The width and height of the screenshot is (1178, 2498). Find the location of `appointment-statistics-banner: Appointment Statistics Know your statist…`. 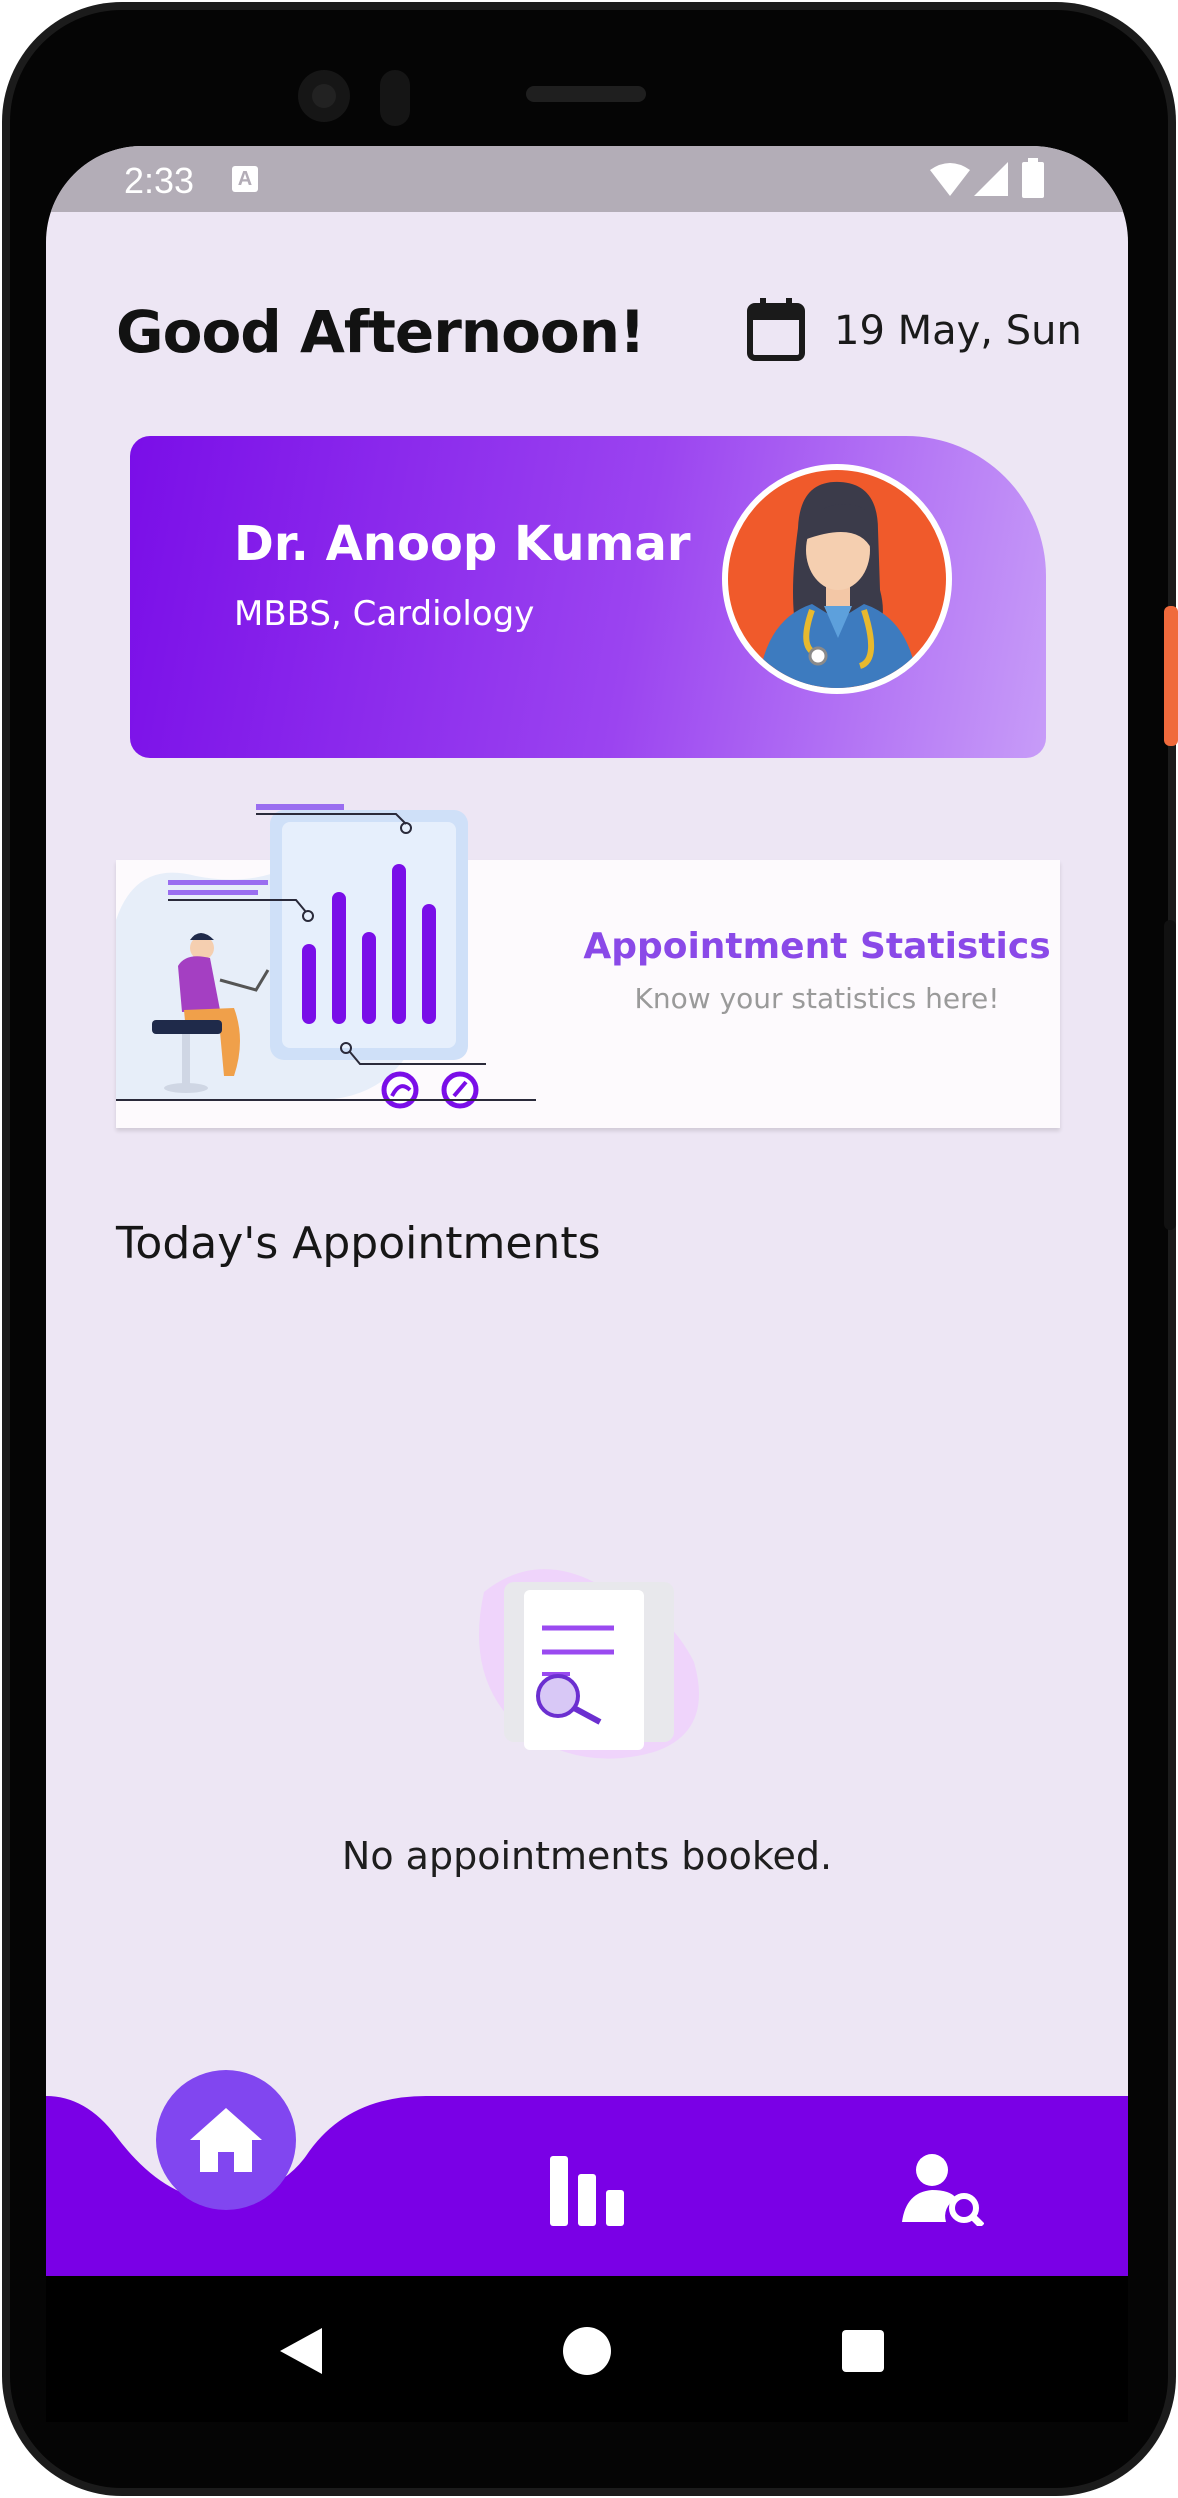

appointment-statistics-banner: Appointment Statistics Know your statist… is located at coordinates (588, 966).